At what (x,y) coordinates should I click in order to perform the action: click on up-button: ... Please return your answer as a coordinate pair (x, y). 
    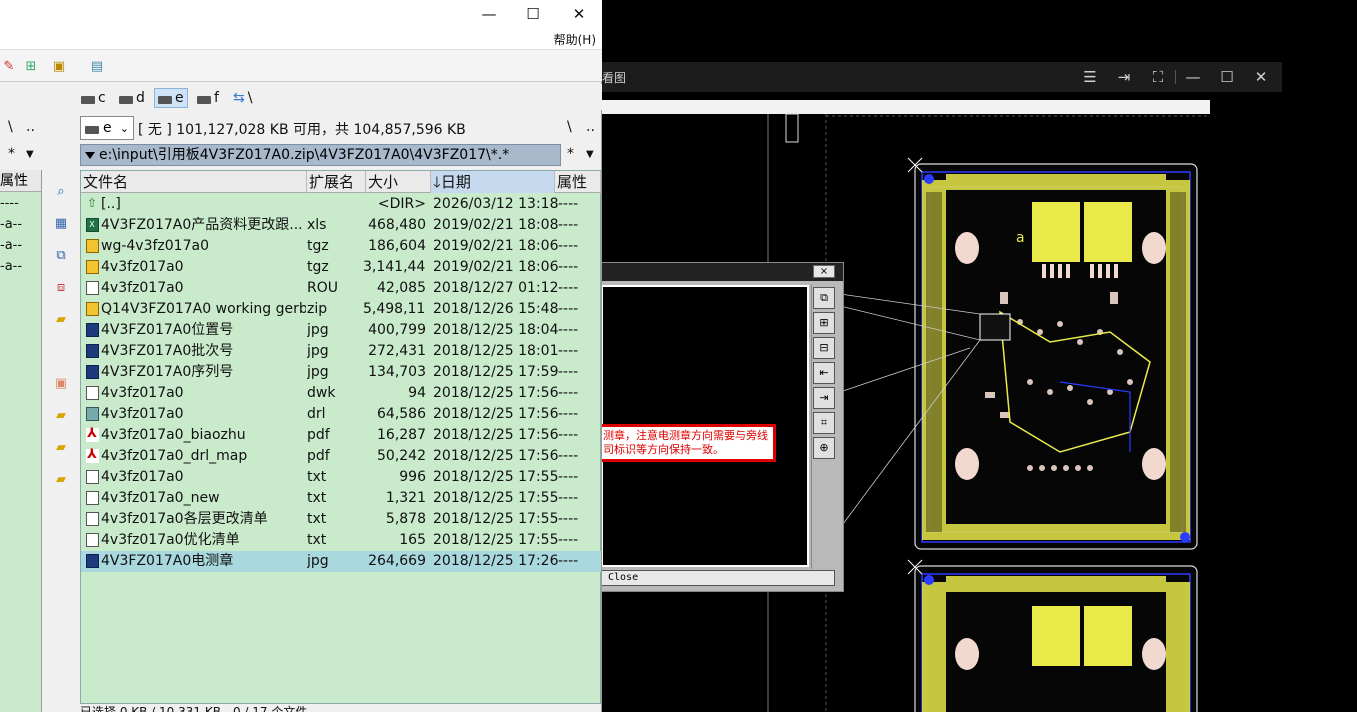
    Looking at the image, I should click on (590, 127).